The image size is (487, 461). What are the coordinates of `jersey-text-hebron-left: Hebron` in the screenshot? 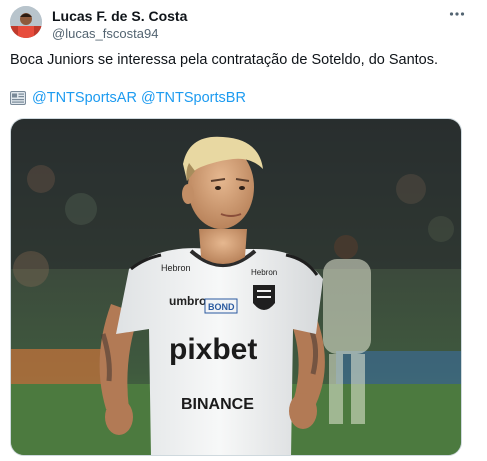 It's located at (176, 268).